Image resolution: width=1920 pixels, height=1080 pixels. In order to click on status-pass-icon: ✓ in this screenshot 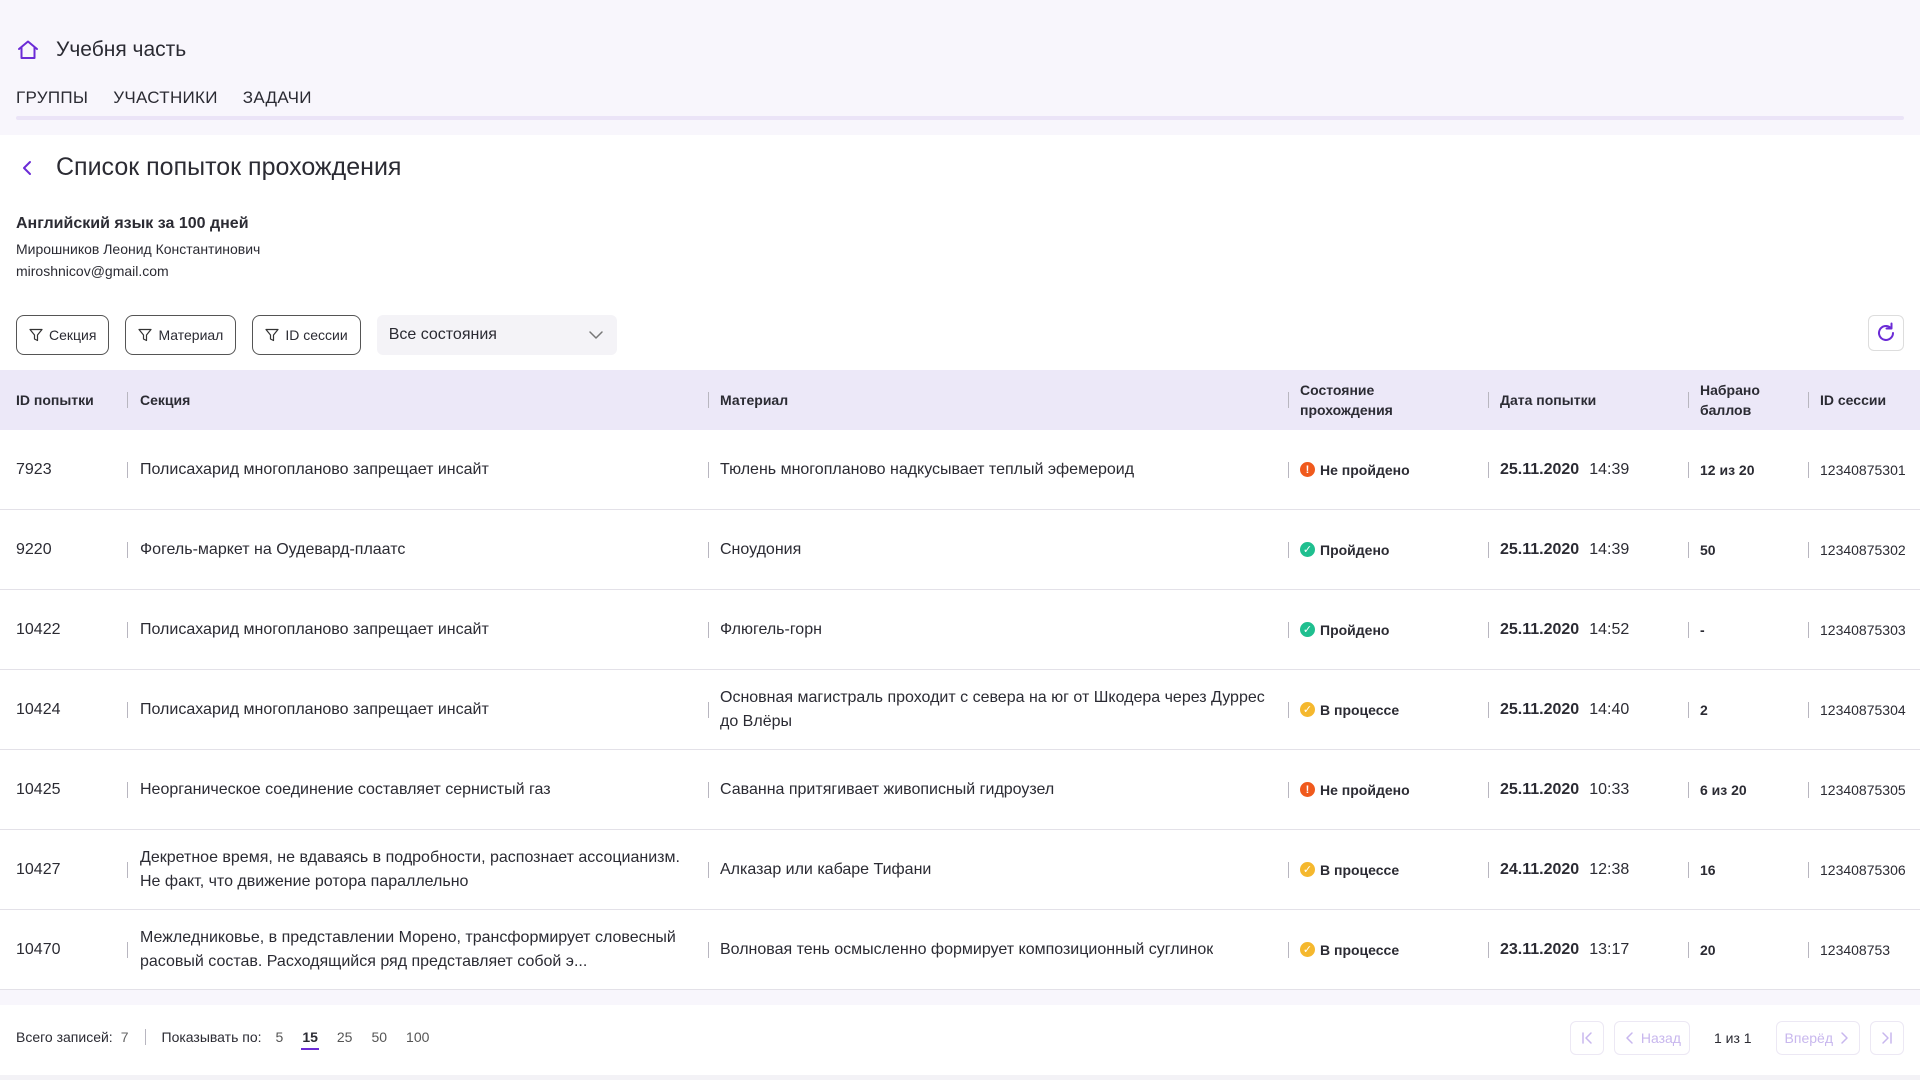, I will do `click(1307, 629)`.